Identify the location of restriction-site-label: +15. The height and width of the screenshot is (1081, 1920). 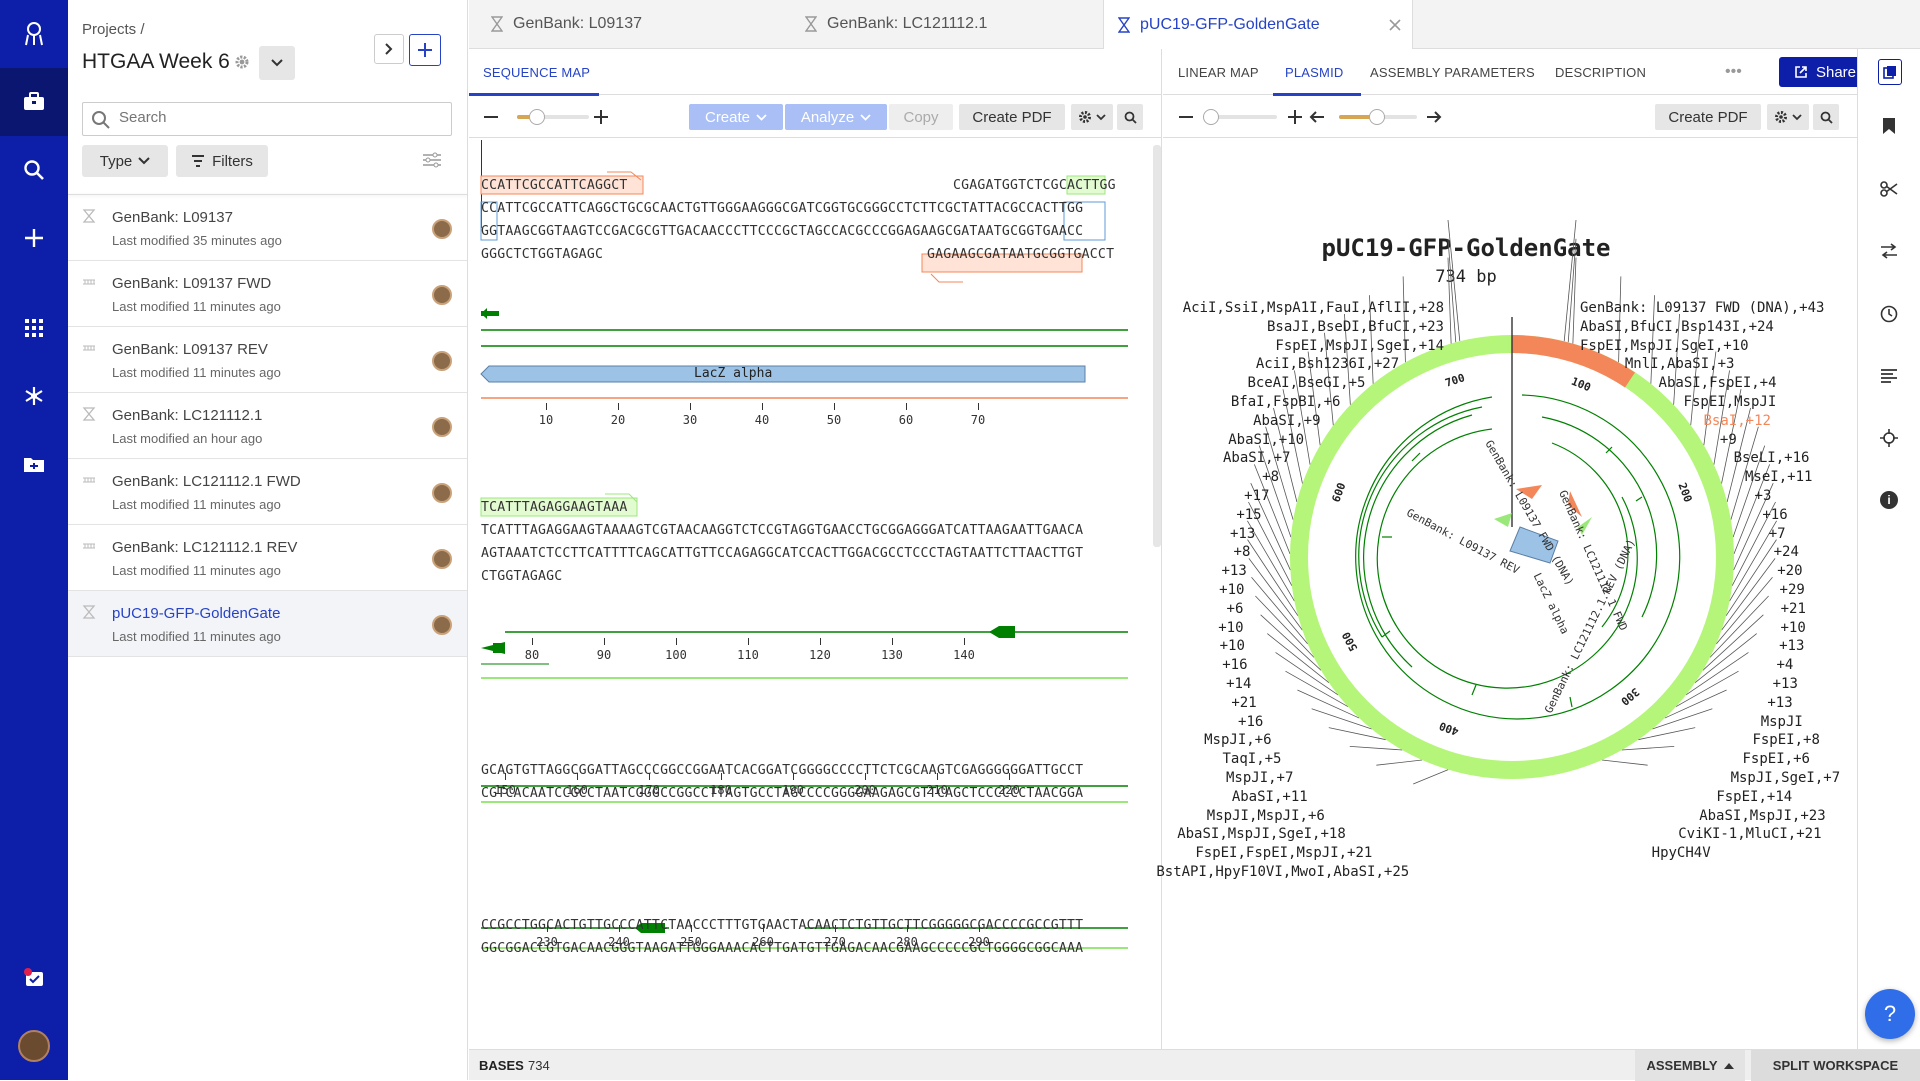
(1061, 515).